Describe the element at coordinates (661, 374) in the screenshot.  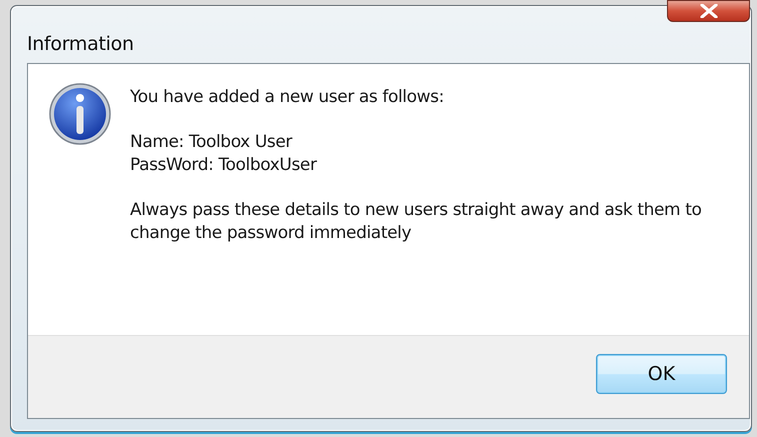
I see `ok-button: OK` at that location.